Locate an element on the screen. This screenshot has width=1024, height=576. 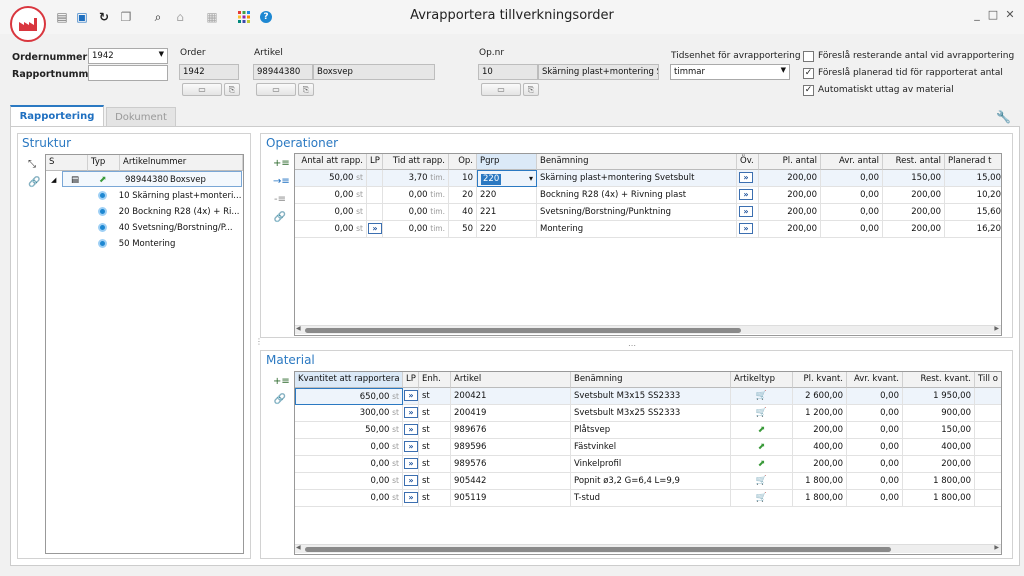
kvantitet-cell: 50,00 st is located at coordinates (349, 430).